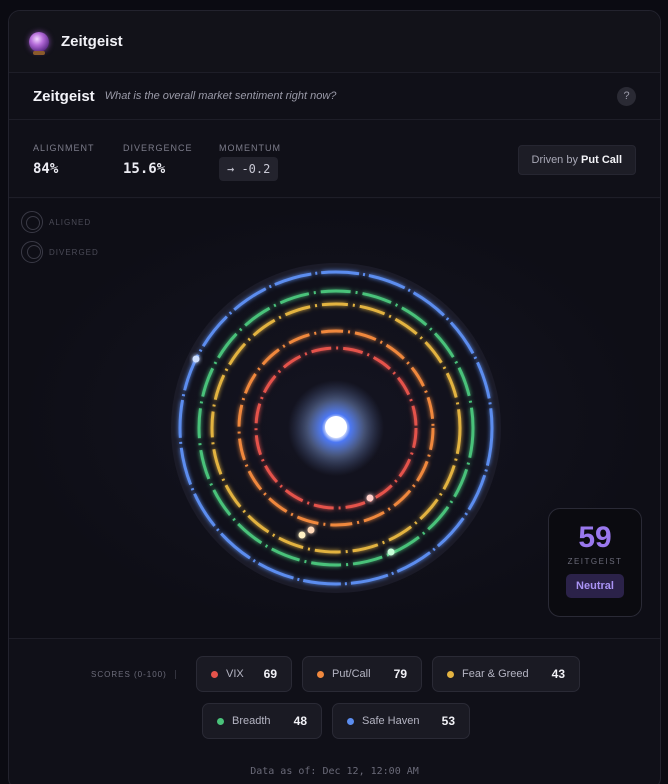 This screenshot has height=784, width=668. I want to click on sentiment-core-center, so click(336, 427).